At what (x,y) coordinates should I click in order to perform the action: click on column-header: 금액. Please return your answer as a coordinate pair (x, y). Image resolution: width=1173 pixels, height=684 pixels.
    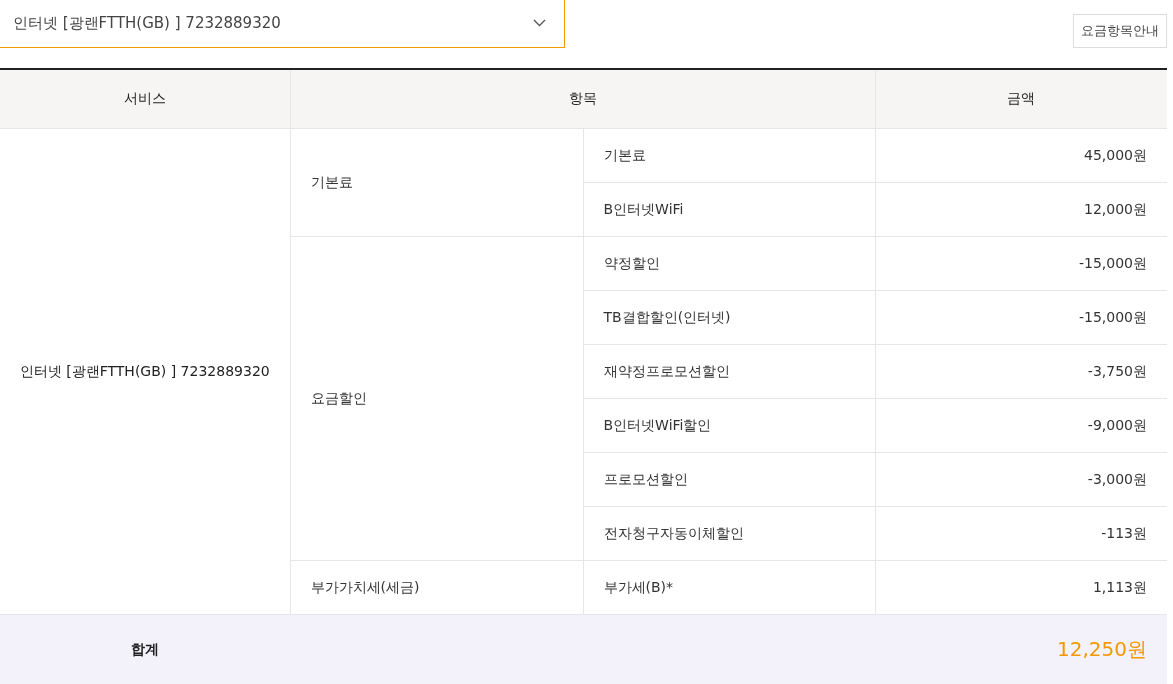
    Looking at the image, I should click on (1021, 99).